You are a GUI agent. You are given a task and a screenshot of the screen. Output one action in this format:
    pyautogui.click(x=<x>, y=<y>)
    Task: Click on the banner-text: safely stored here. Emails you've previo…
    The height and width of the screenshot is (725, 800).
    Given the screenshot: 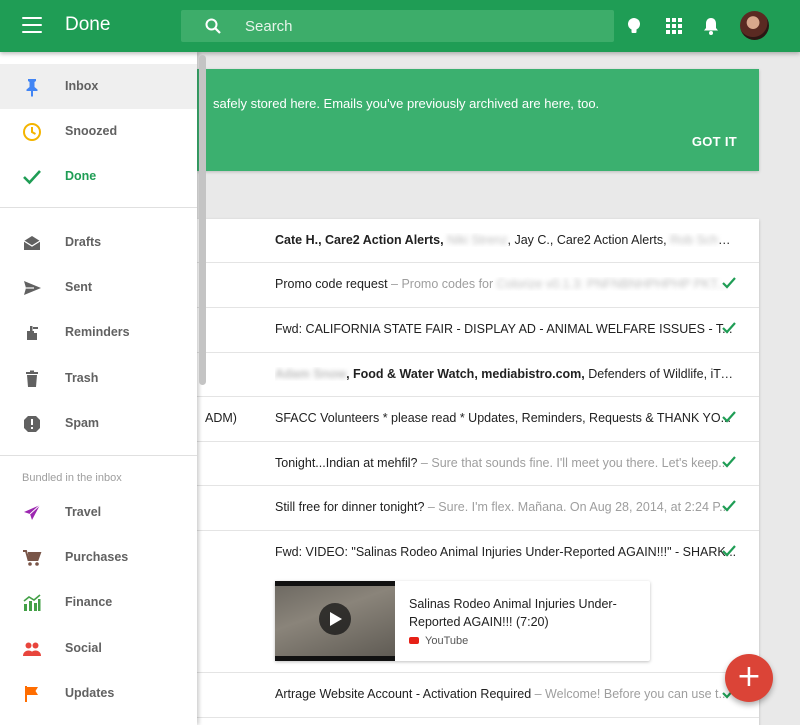 What is the action you would take?
    pyautogui.click(x=406, y=103)
    